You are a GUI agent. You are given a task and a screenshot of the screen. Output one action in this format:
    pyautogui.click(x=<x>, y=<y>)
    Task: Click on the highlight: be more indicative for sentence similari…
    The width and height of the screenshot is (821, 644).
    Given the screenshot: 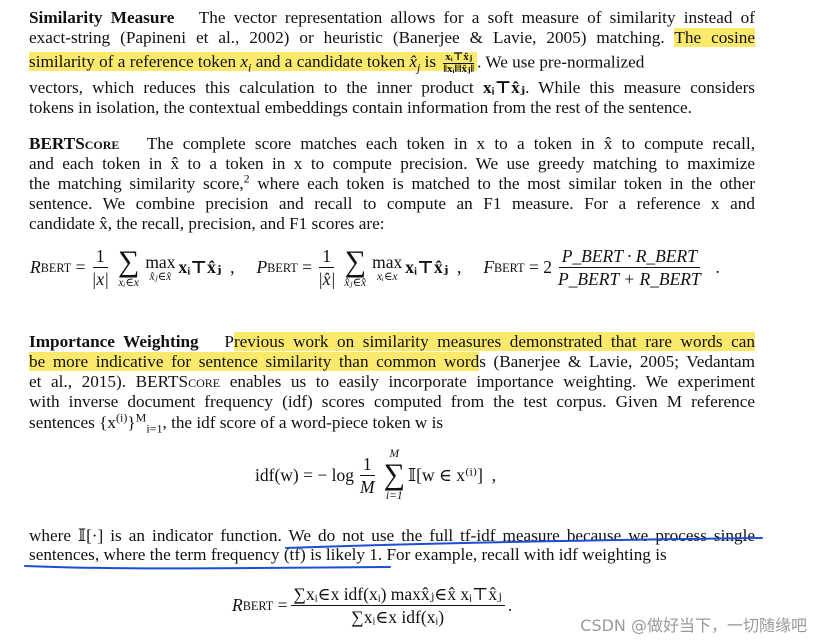 What is the action you would take?
    pyautogui.click(x=254, y=361)
    